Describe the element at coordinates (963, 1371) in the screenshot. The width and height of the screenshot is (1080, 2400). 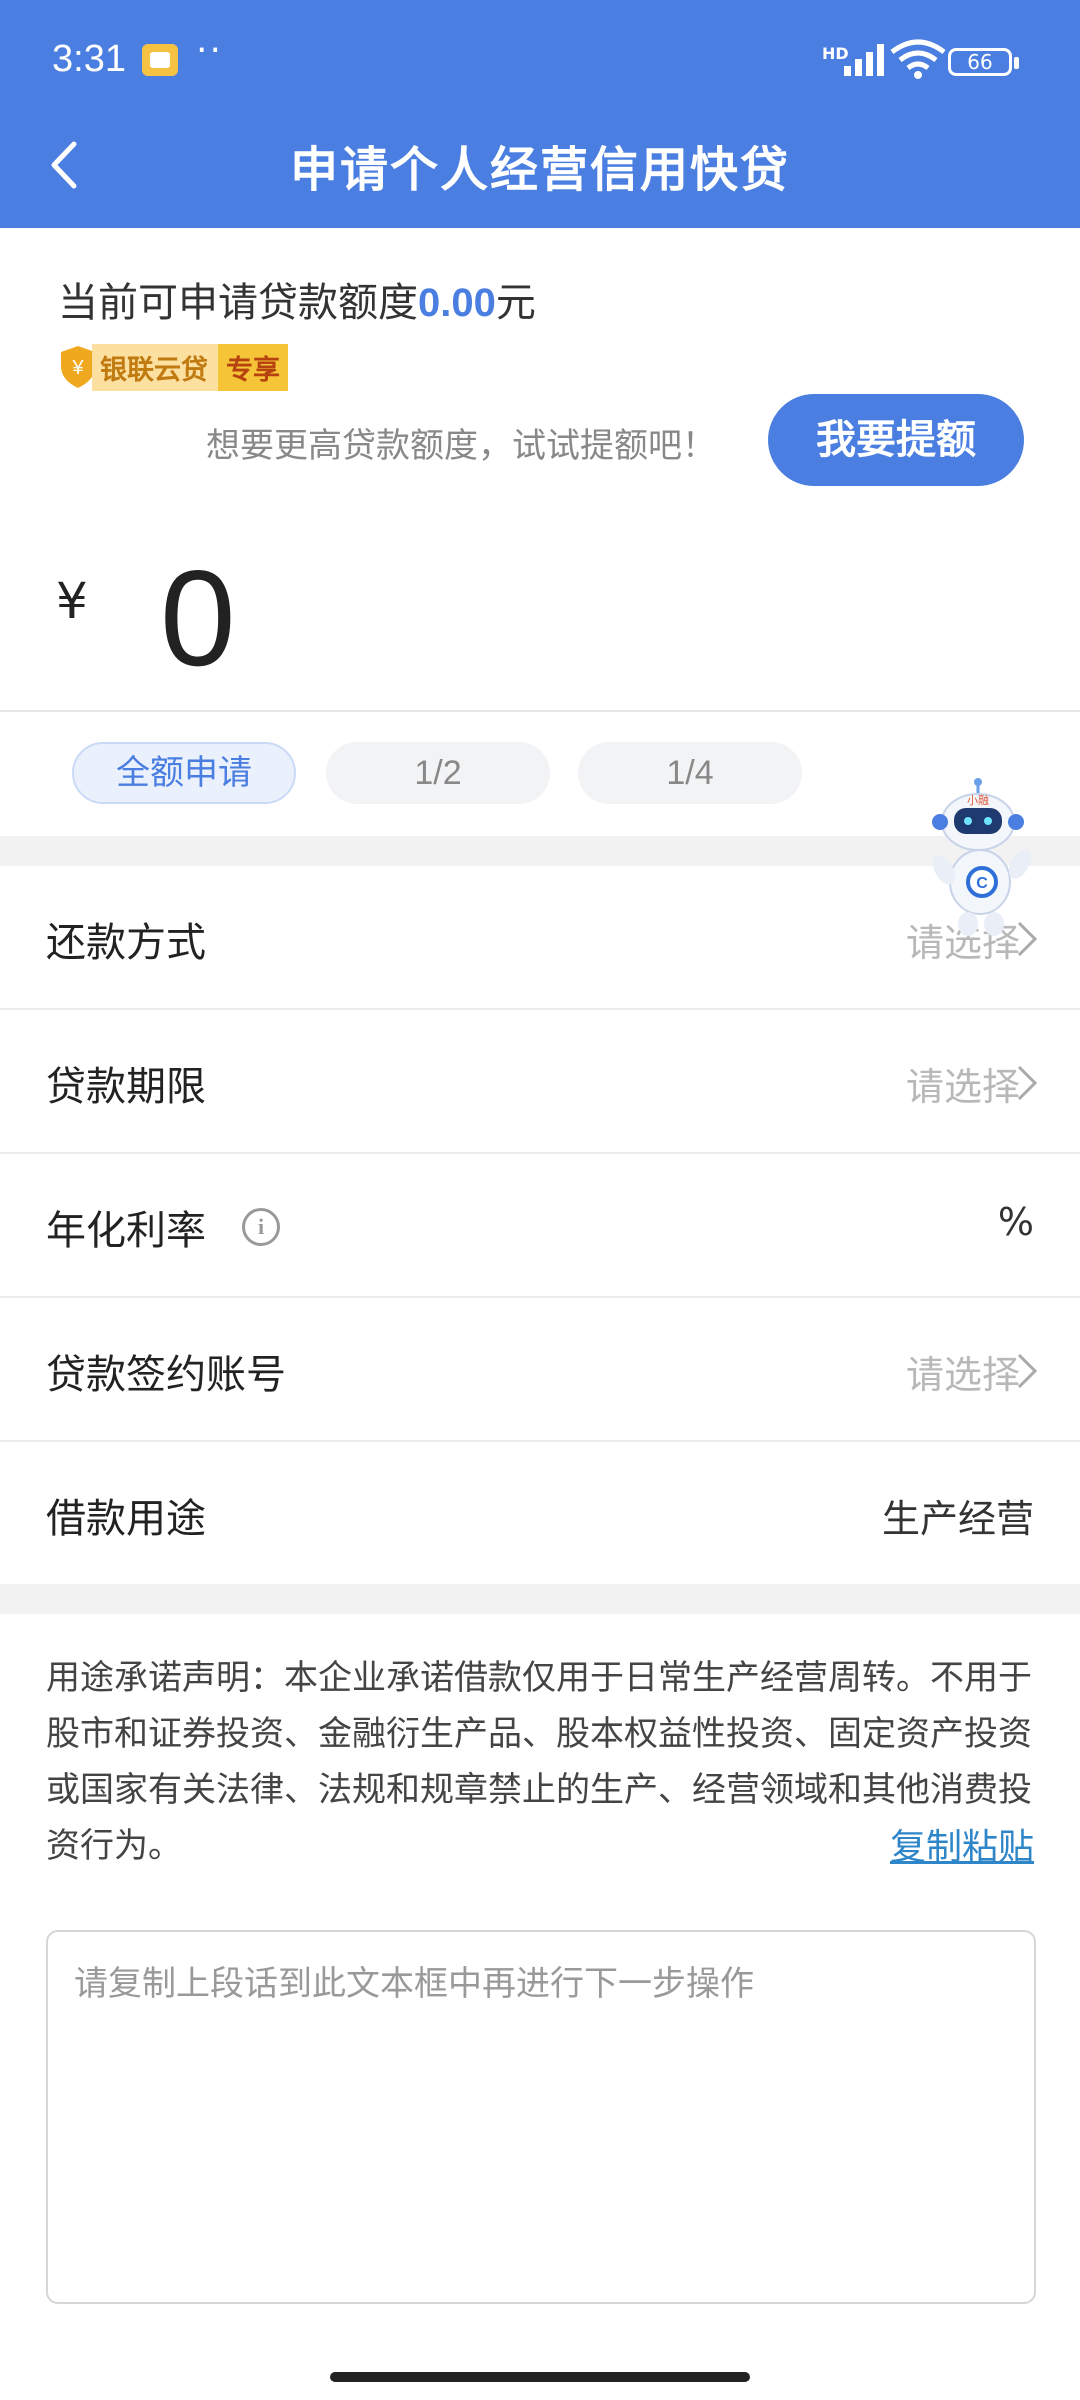
I see `sign-account-value: 请选择` at that location.